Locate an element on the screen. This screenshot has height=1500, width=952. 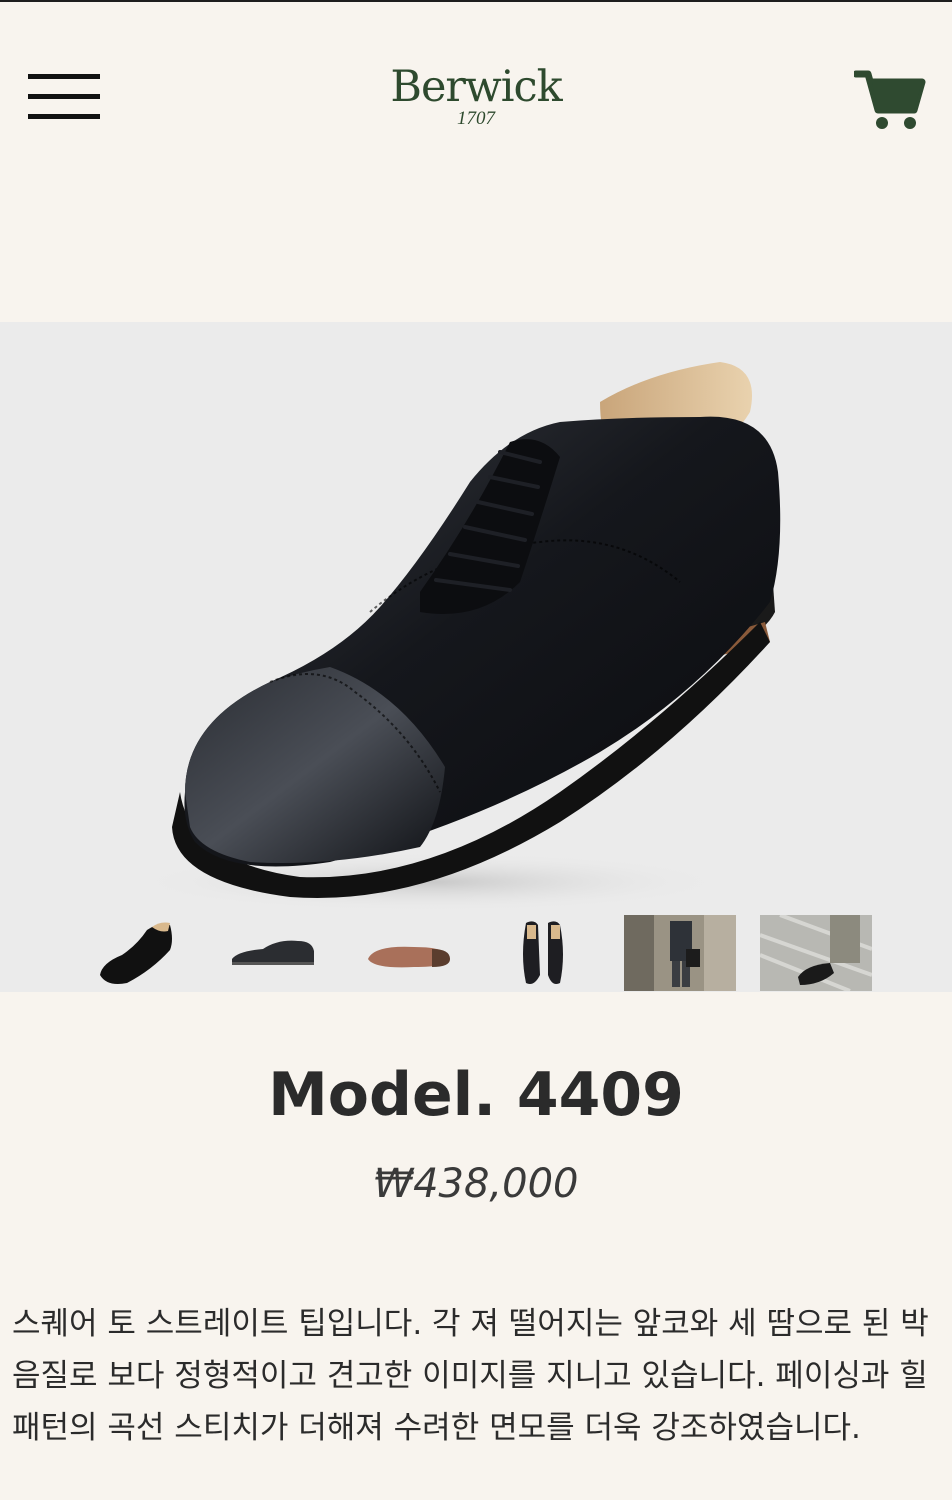
brand-logo: Berwick 1707 is located at coordinates (476, 104).